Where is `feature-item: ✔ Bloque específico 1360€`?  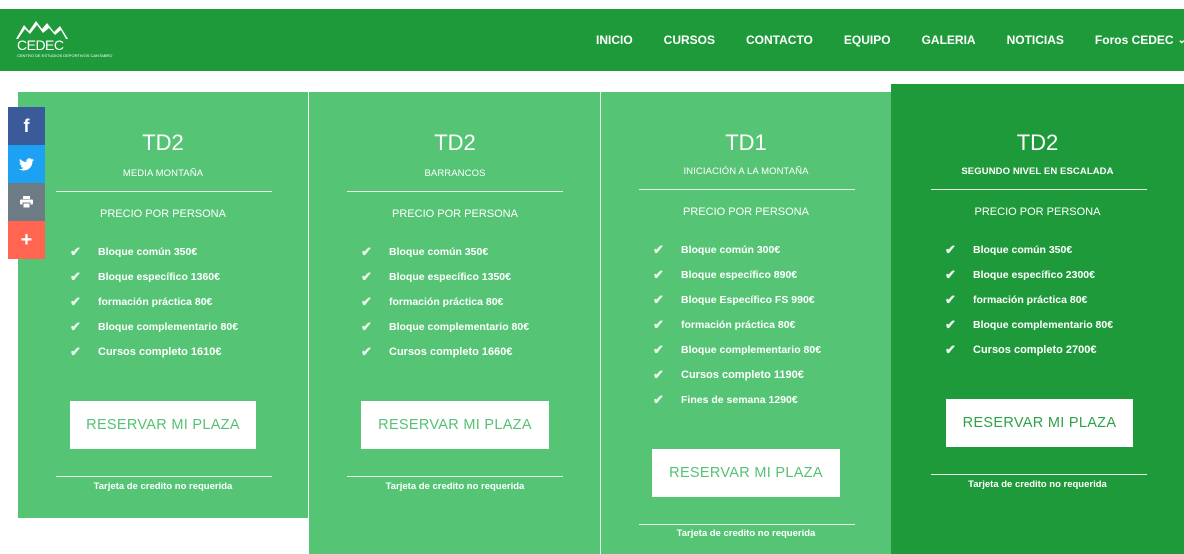
feature-item: ✔ Bloque específico 1360€ is located at coordinates (145, 276).